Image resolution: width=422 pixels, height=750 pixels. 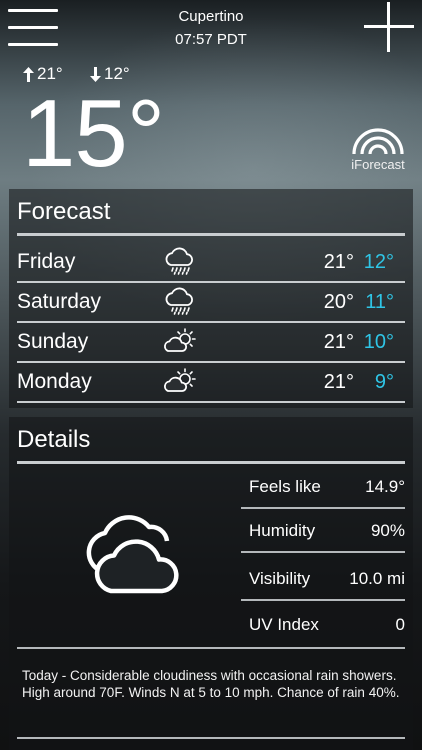 What do you see at coordinates (323, 579) in the screenshot?
I see `detail-visibility: Visibility 10.0 mi` at bounding box center [323, 579].